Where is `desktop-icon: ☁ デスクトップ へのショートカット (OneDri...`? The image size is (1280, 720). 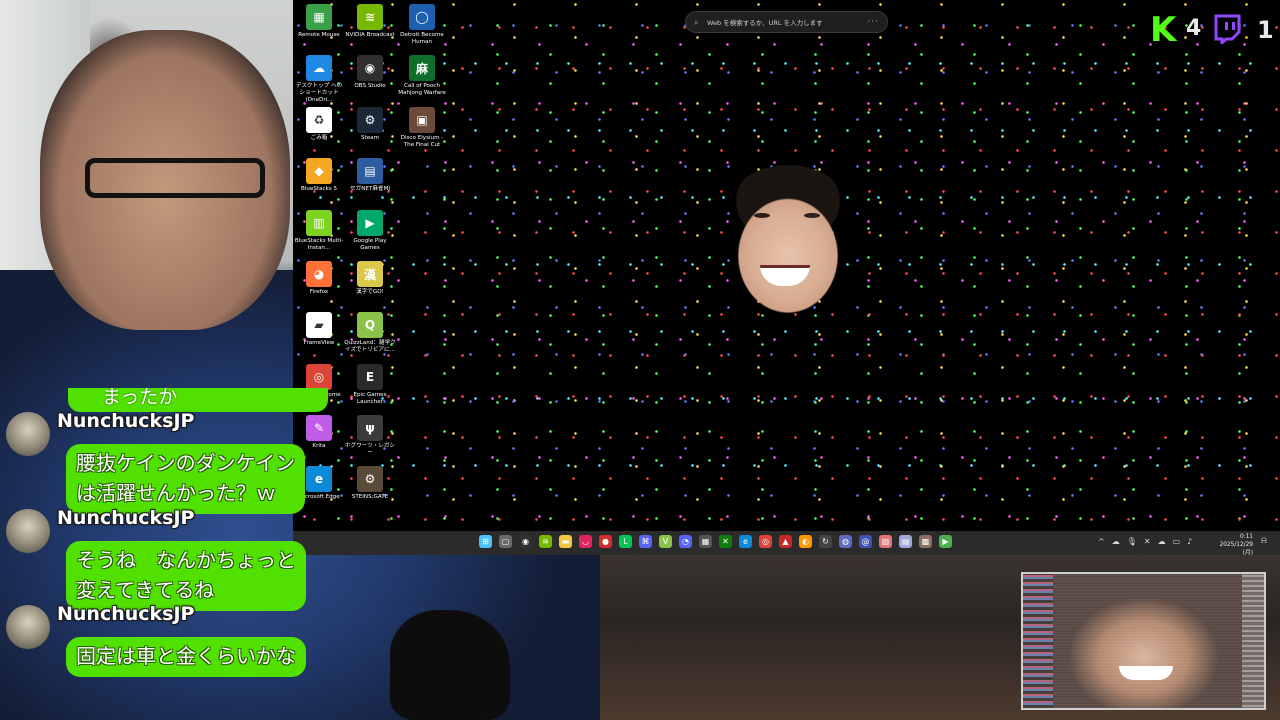 desktop-icon: ☁ デスクトップ へのショートカット (OneDri... is located at coordinates (319, 79).